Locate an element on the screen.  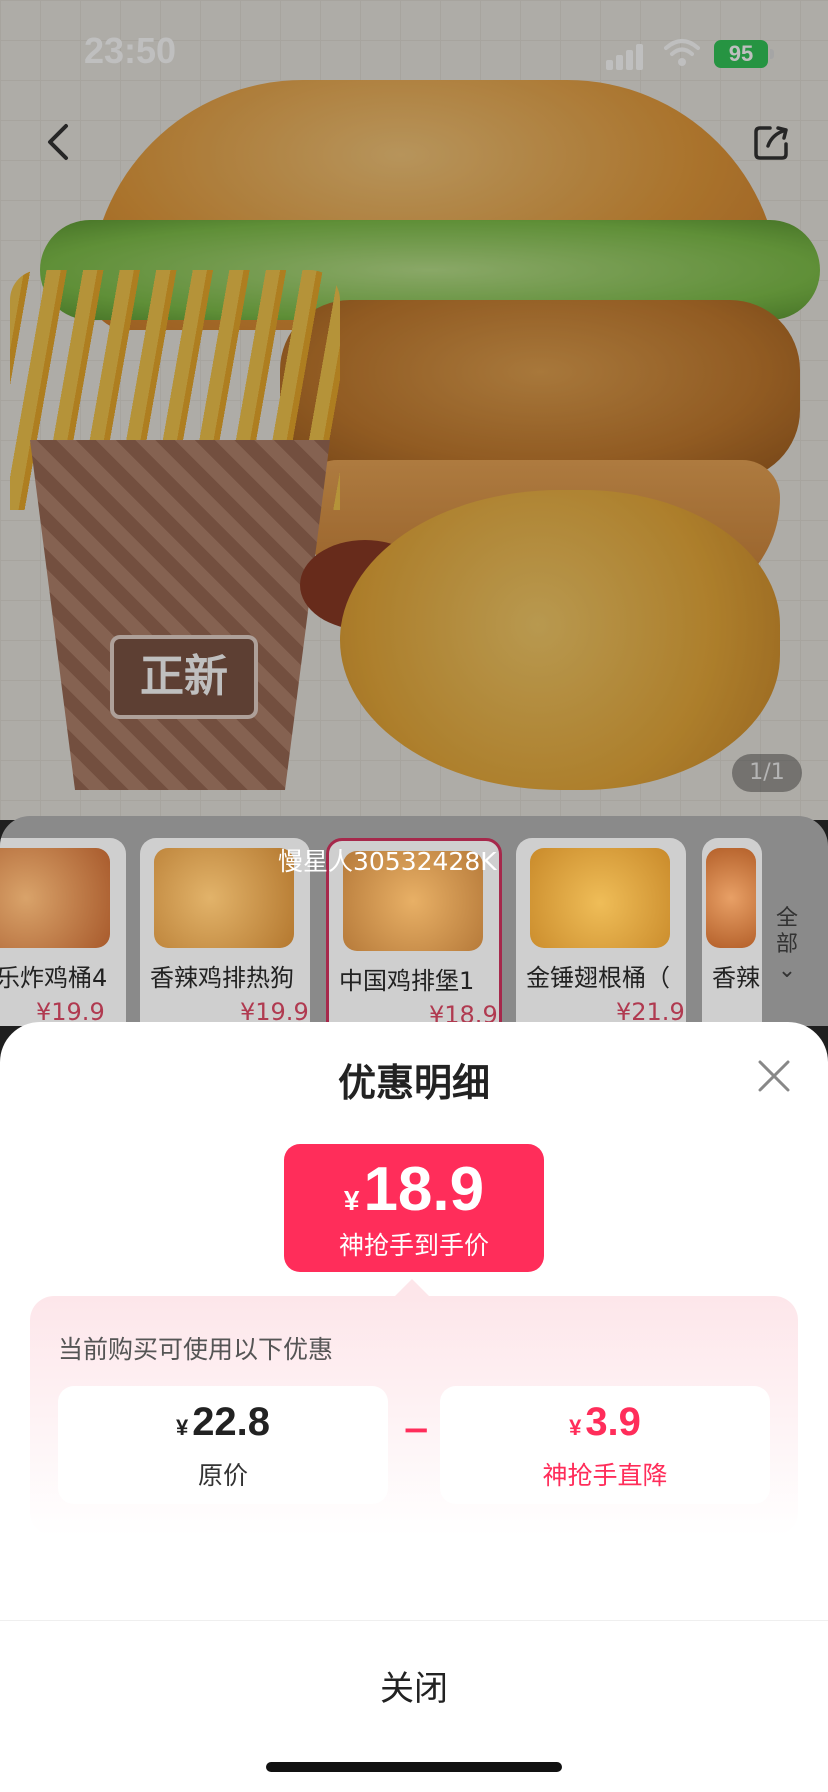
original-price-label: 原价 is located at coordinates (222, 1475).